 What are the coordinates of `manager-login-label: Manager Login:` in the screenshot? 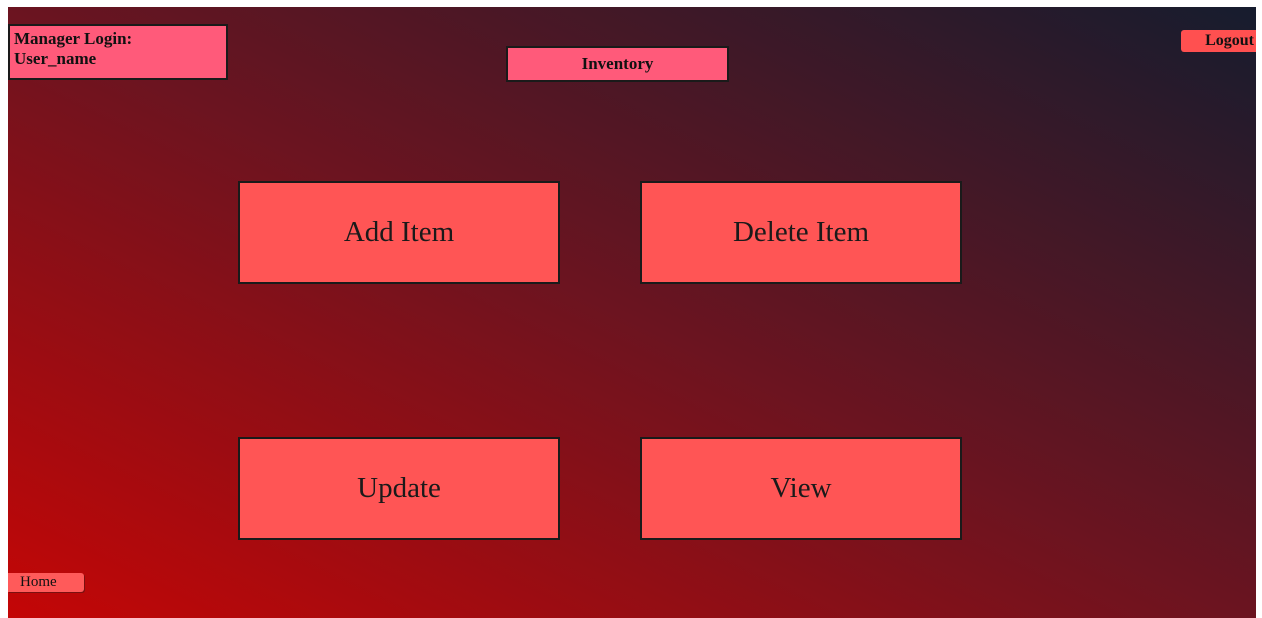 It's located at (73, 38).